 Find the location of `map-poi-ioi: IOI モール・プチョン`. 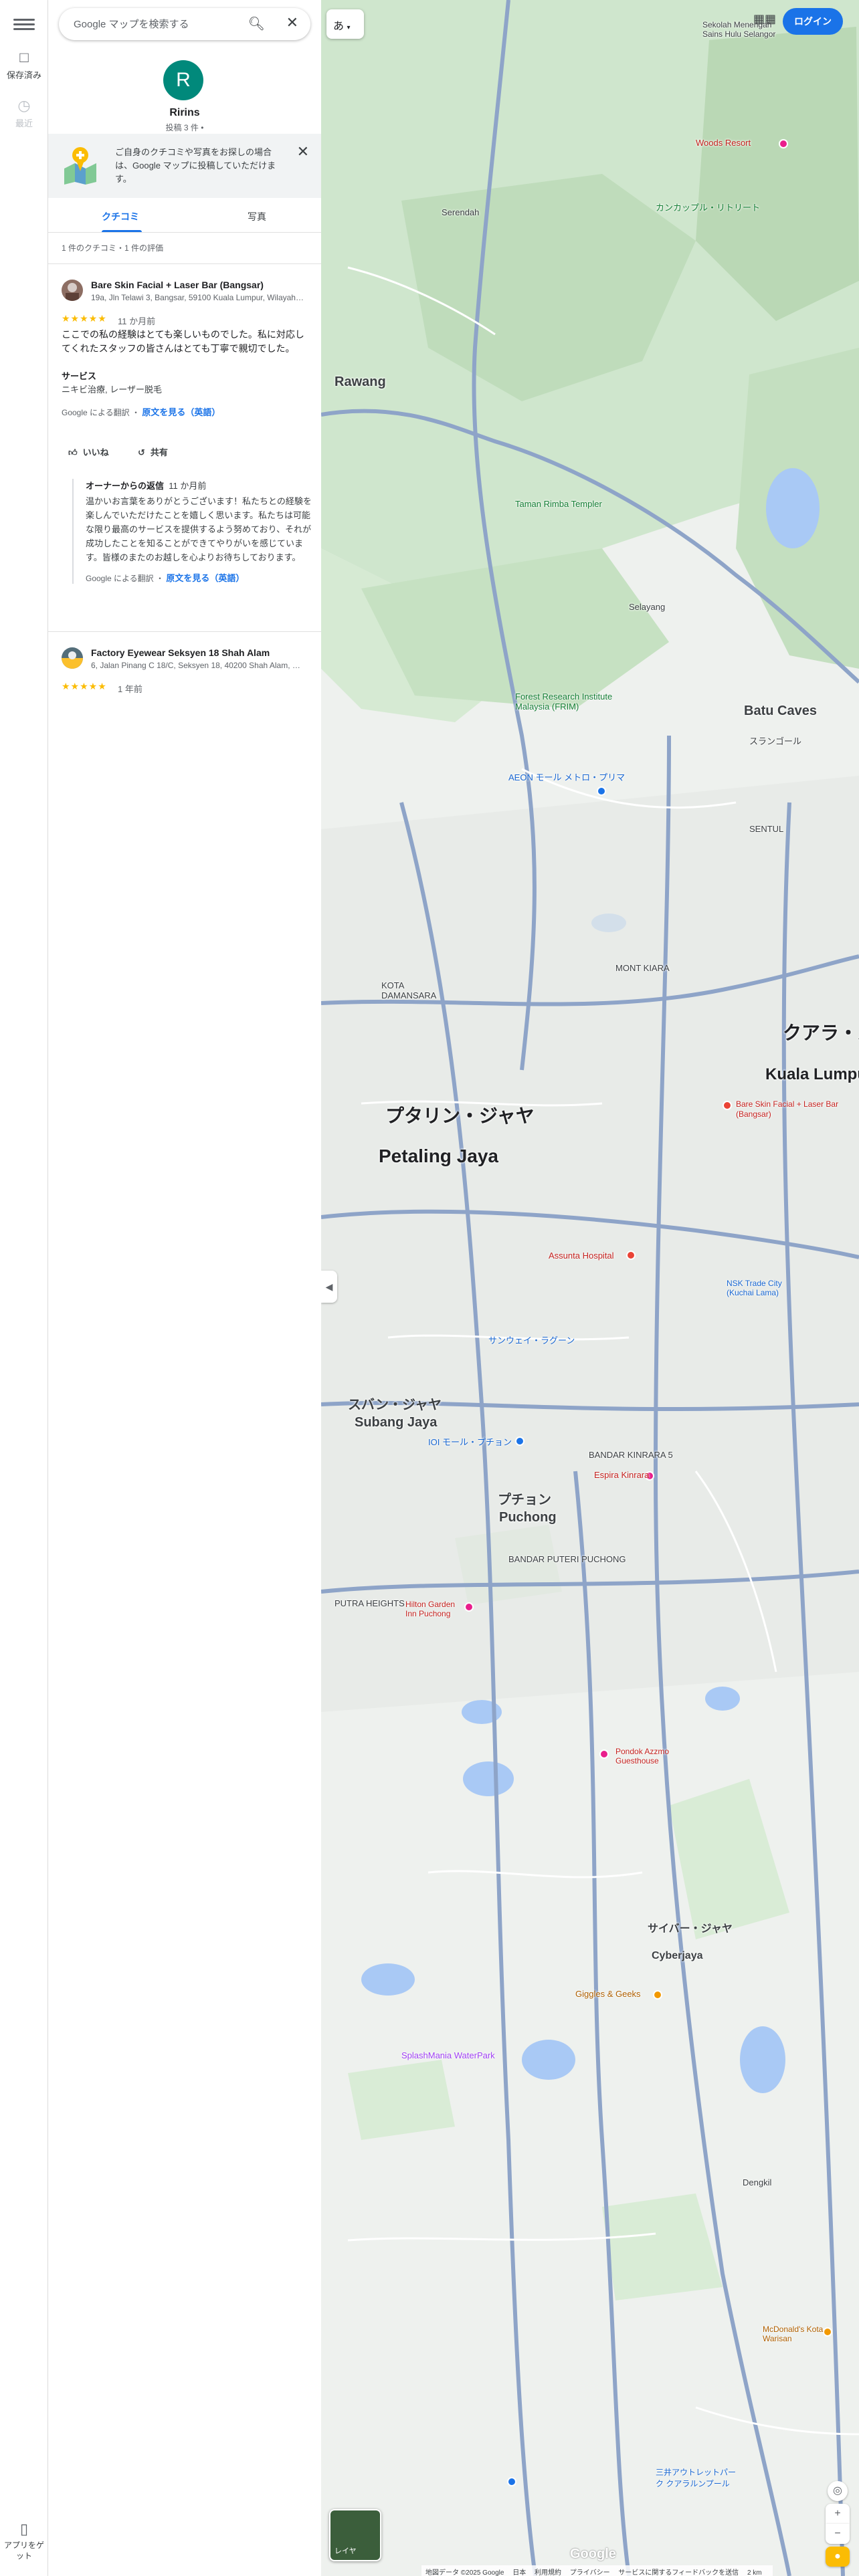

map-poi-ioi: IOI モール・プチョン is located at coordinates (470, 1441).